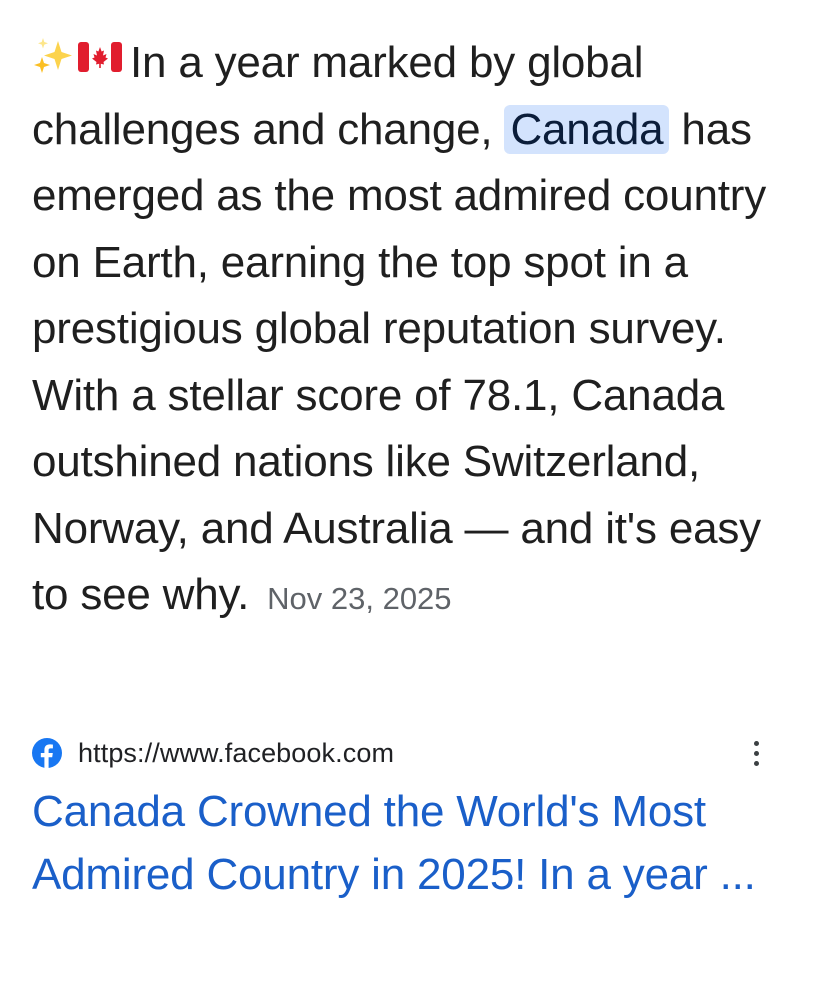  Describe the element at coordinates (412, 753) in the screenshot. I see `result-source-row: https://www.facebook.com` at that location.